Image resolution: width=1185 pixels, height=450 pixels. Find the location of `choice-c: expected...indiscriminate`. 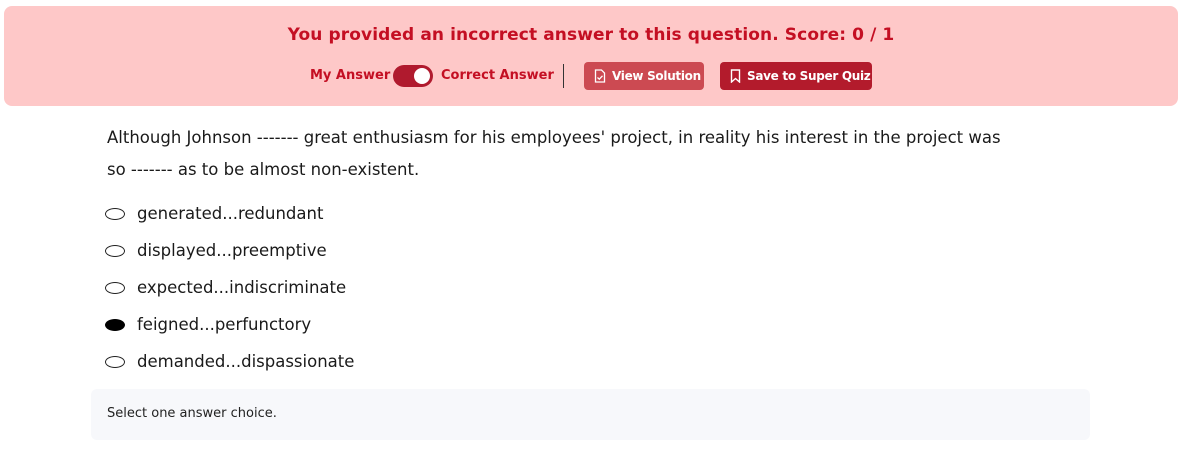

choice-c: expected...indiscriminate is located at coordinates (229, 289).